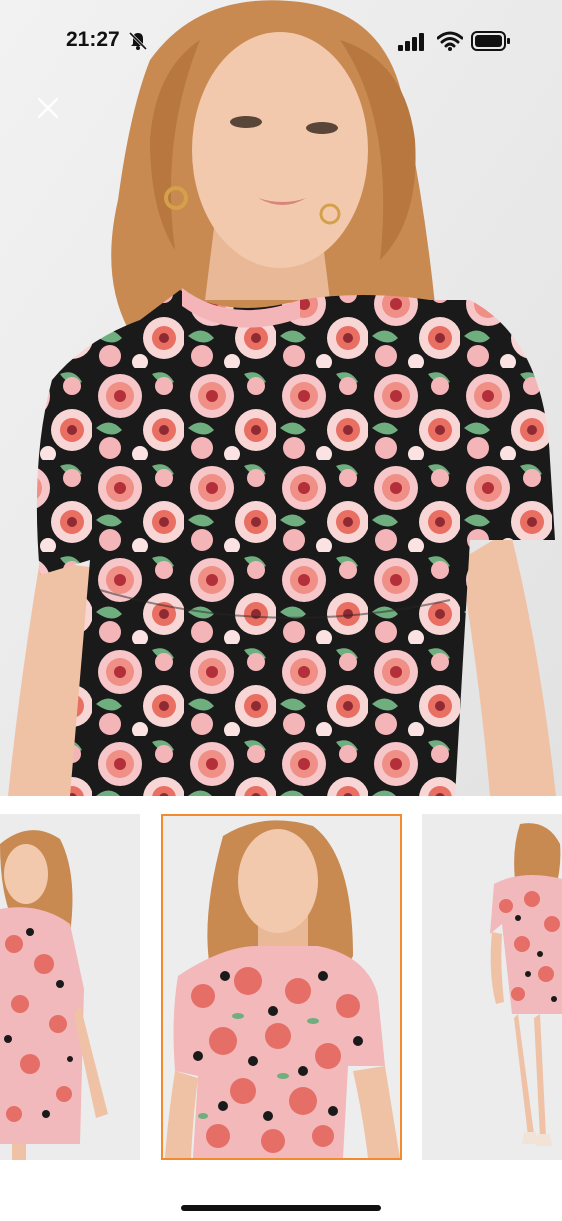  Describe the element at coordinates (411, 42) in the screenshot. I see `cellular-signal-icon` at that location.